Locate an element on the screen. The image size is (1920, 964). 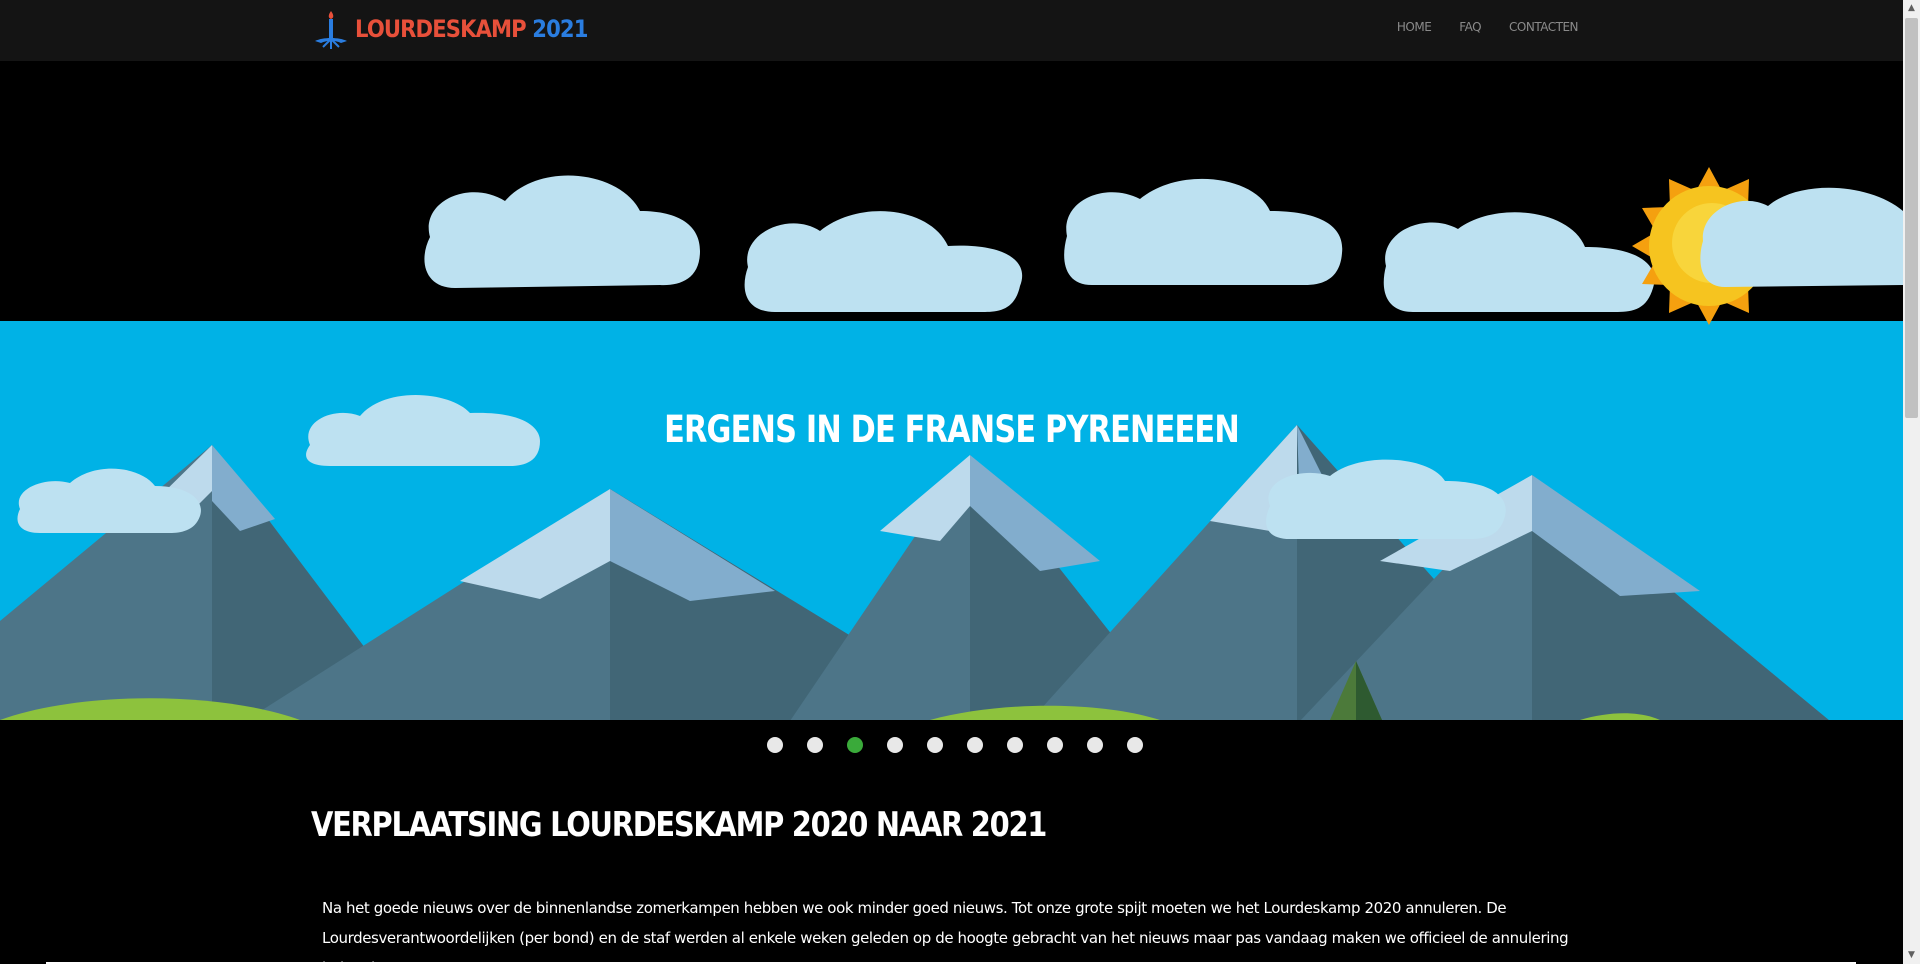
slide-caption: ERGENS IN DE FRANSE PYRENEEEN is located at coordinates (952, 429).